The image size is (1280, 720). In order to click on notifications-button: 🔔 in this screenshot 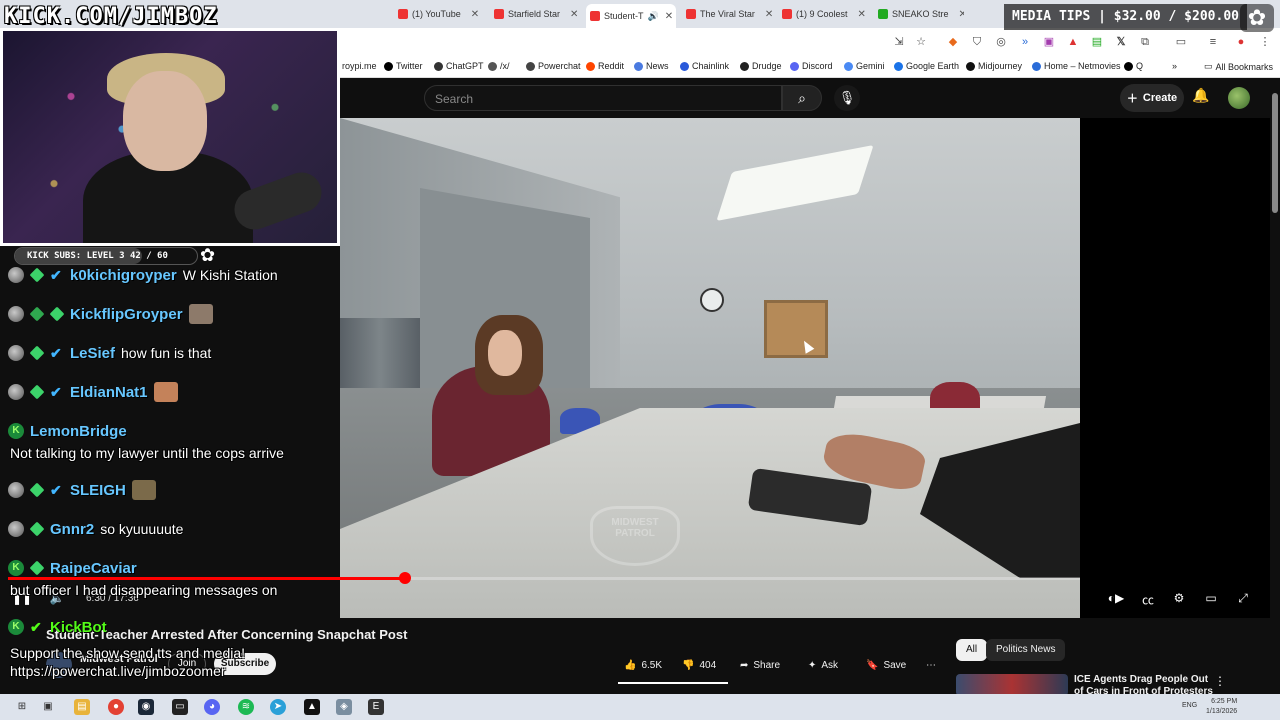, I will do `click(1201, 98)`.